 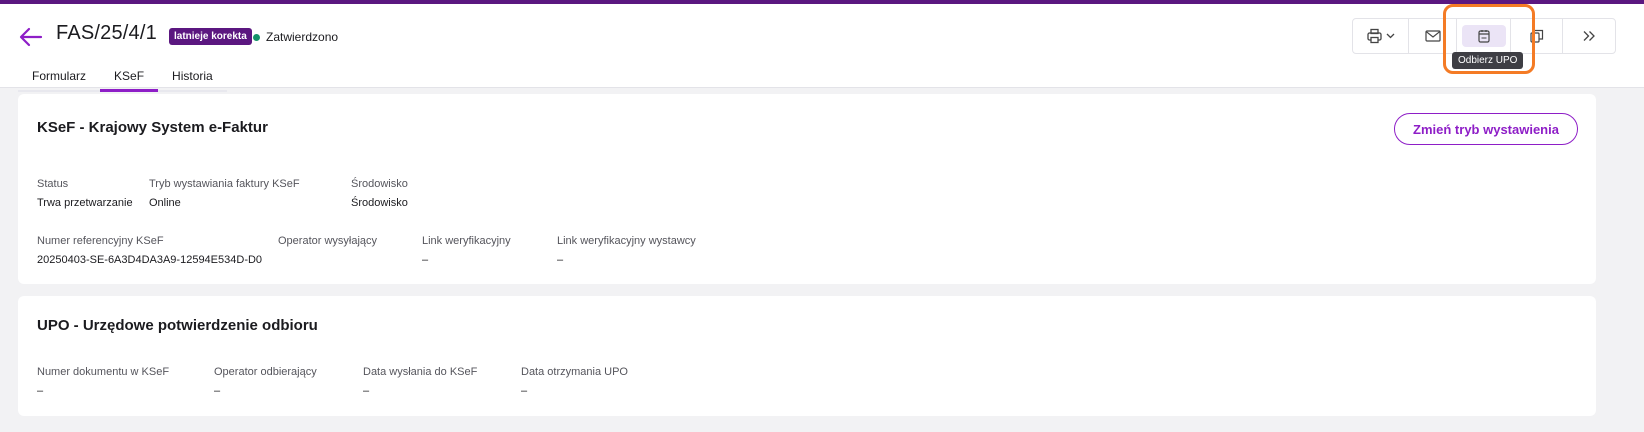 What do you see at coordinates (379, 184) in the screenshot?
I see `field-label: Środowisko` at bounding box center [379, 184].